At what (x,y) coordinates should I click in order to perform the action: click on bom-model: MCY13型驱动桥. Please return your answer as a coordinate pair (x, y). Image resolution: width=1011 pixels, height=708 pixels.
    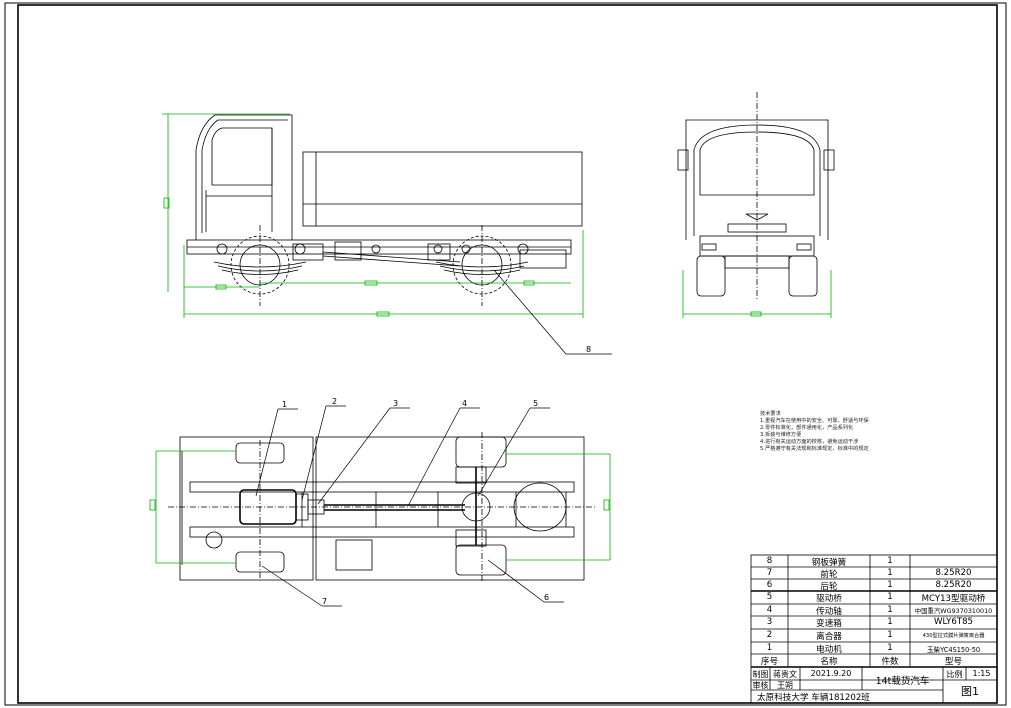
    Looking at the image, I should click on (953, 599).